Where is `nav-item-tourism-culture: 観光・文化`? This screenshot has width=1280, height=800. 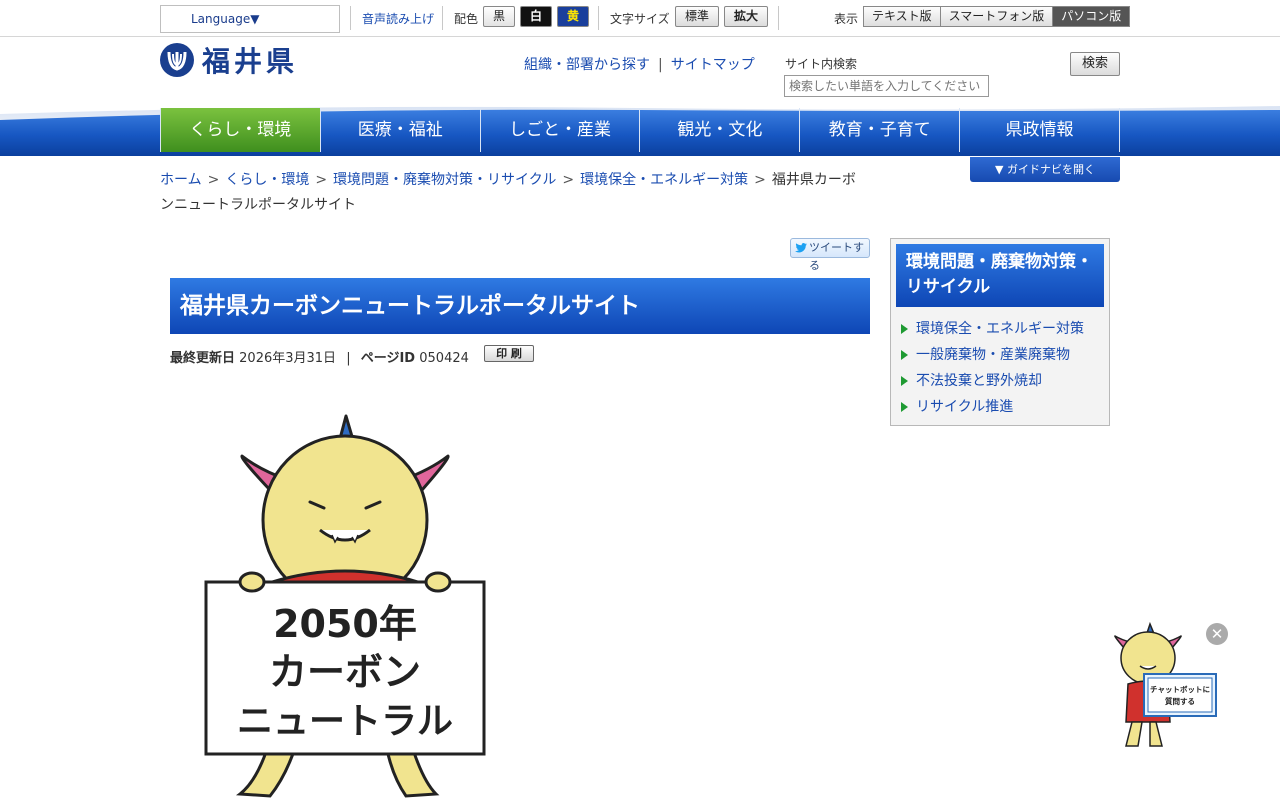
nav-item-tourism-culture: 観光・文化 is located at coordinates (719, 130).